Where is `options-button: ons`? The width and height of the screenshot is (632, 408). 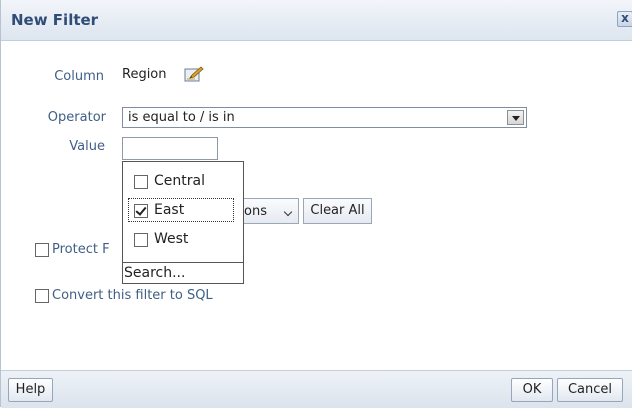 options-button: ons is located at coordinates (271, 211).